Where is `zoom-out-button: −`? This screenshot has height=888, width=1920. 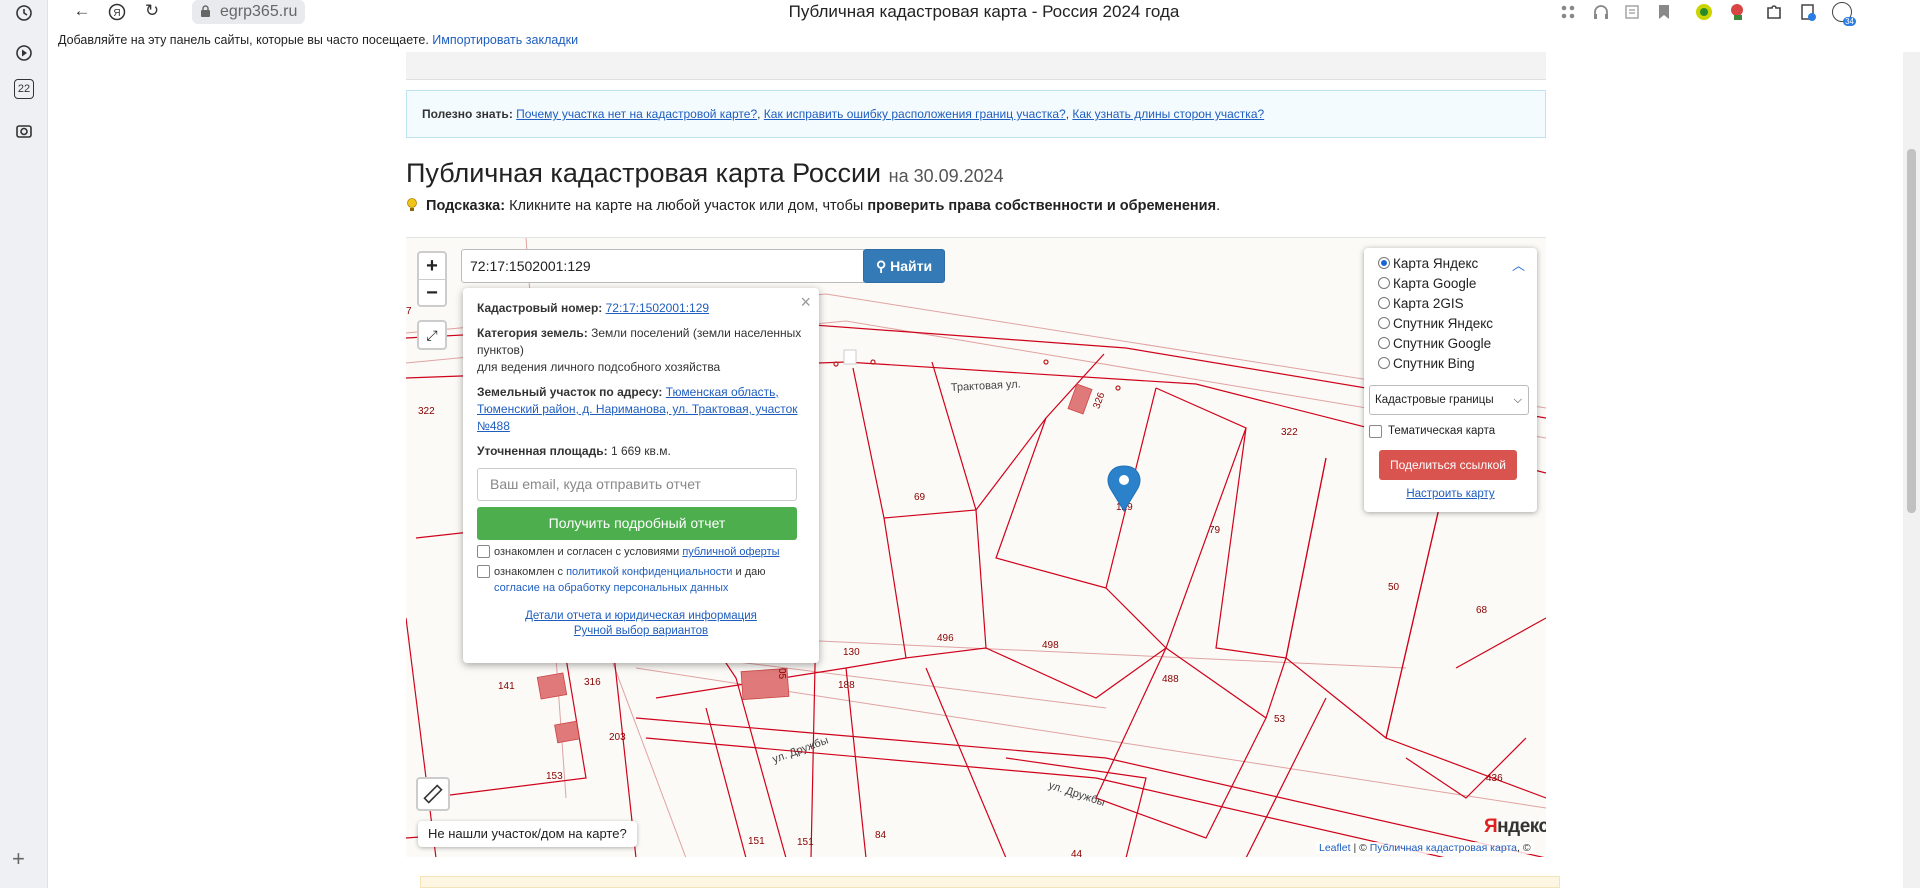
zoom-out-button: − is located at coordinates (432, 292).